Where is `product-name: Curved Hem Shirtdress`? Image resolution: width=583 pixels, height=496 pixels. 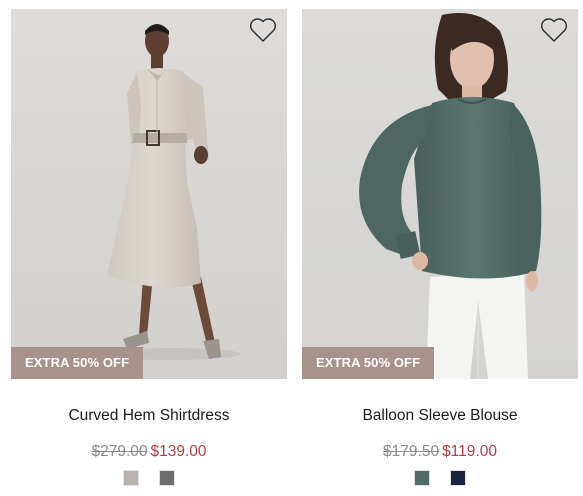
product-name: Curved Hem Shirtdress is located at coordinates (149, 416).